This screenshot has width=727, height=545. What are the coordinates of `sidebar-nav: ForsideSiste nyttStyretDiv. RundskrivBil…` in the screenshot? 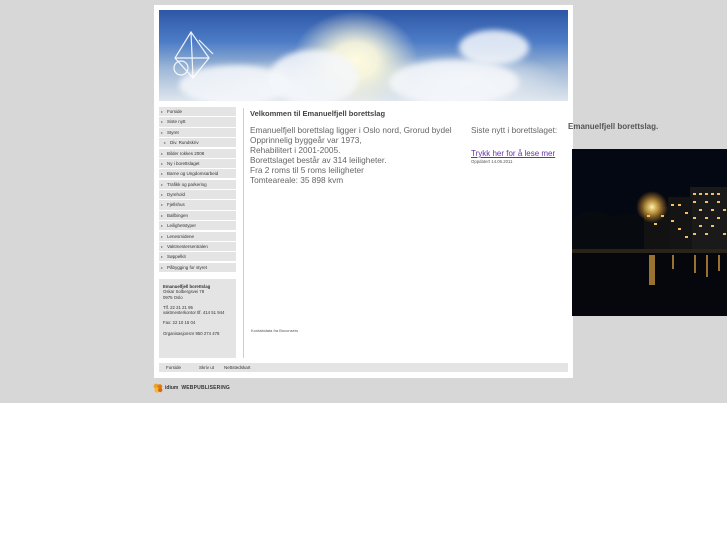 It's located at (197, 190).